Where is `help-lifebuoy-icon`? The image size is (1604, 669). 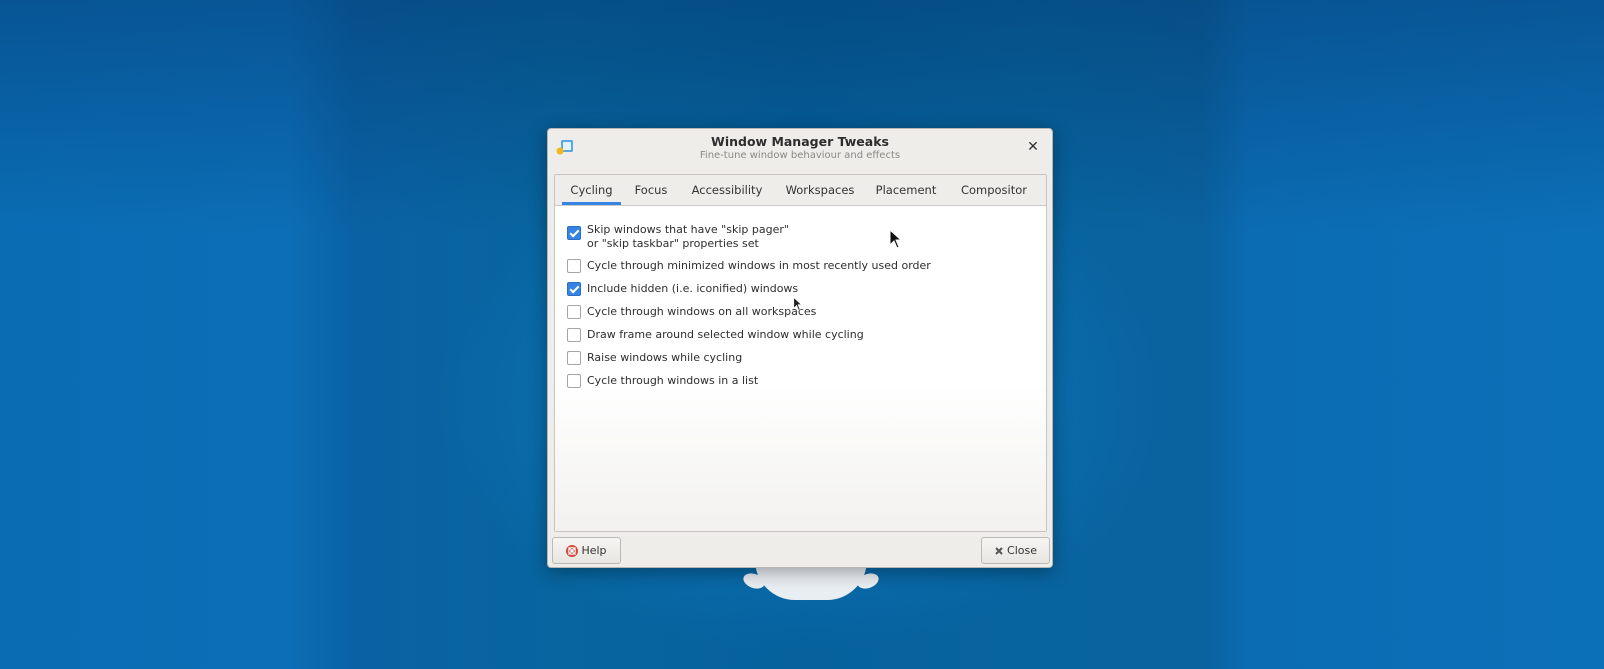 help-lifebuoy-icon is located at coordinates (572, 550).